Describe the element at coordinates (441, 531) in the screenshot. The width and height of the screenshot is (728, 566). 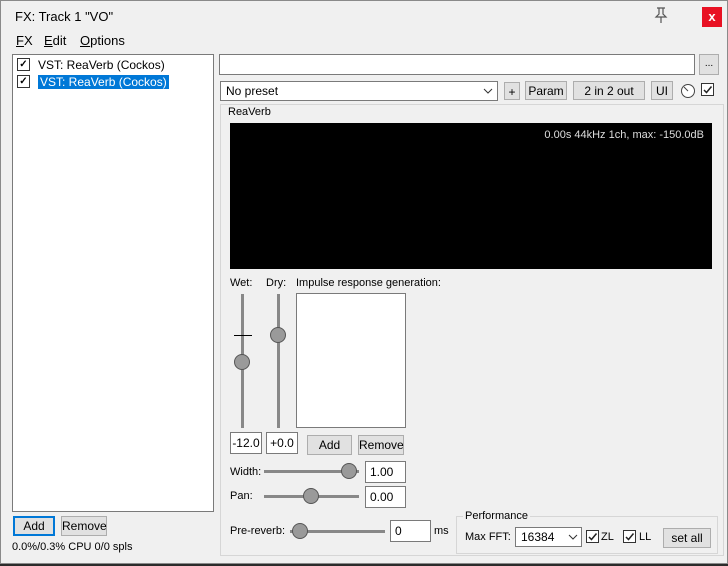
I see `prereverb-unit: ms` at that location.